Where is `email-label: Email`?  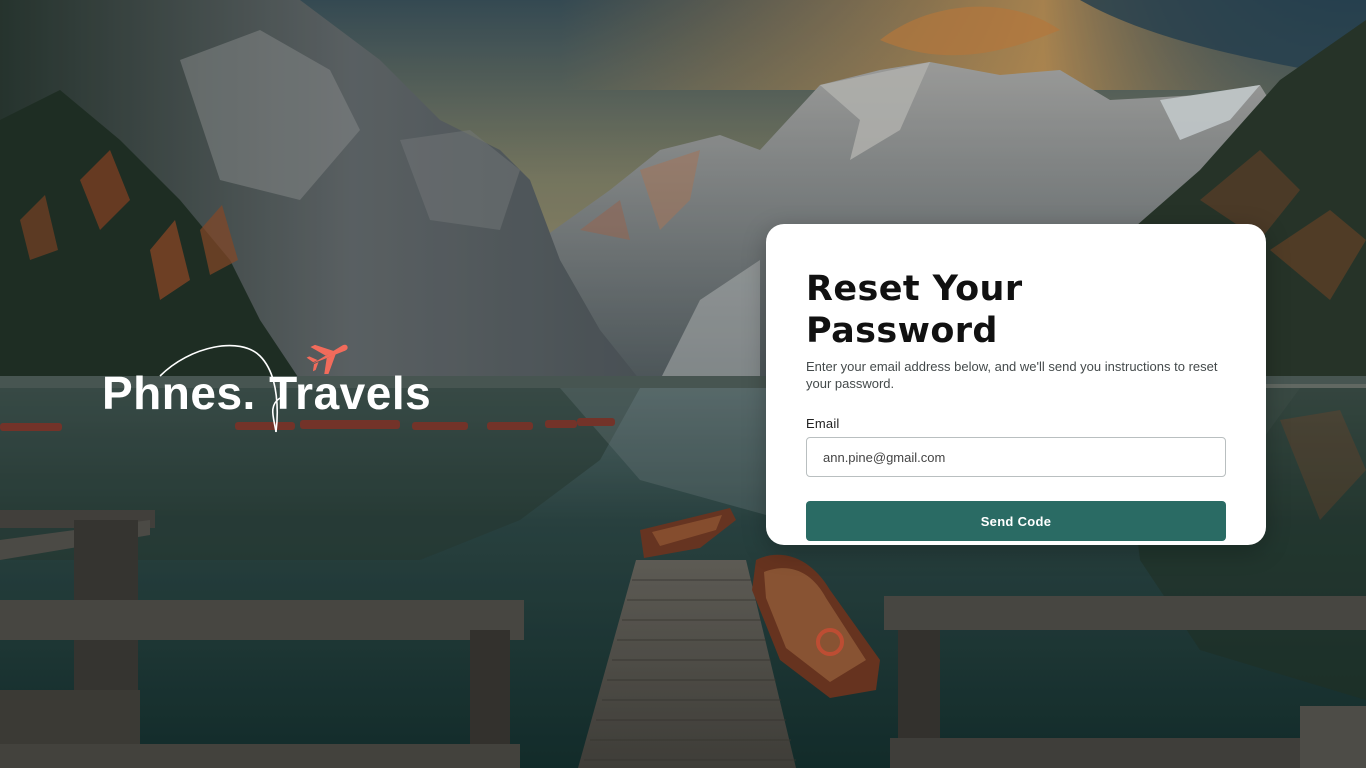
email-label: Email is located at coordinates (823, 423).